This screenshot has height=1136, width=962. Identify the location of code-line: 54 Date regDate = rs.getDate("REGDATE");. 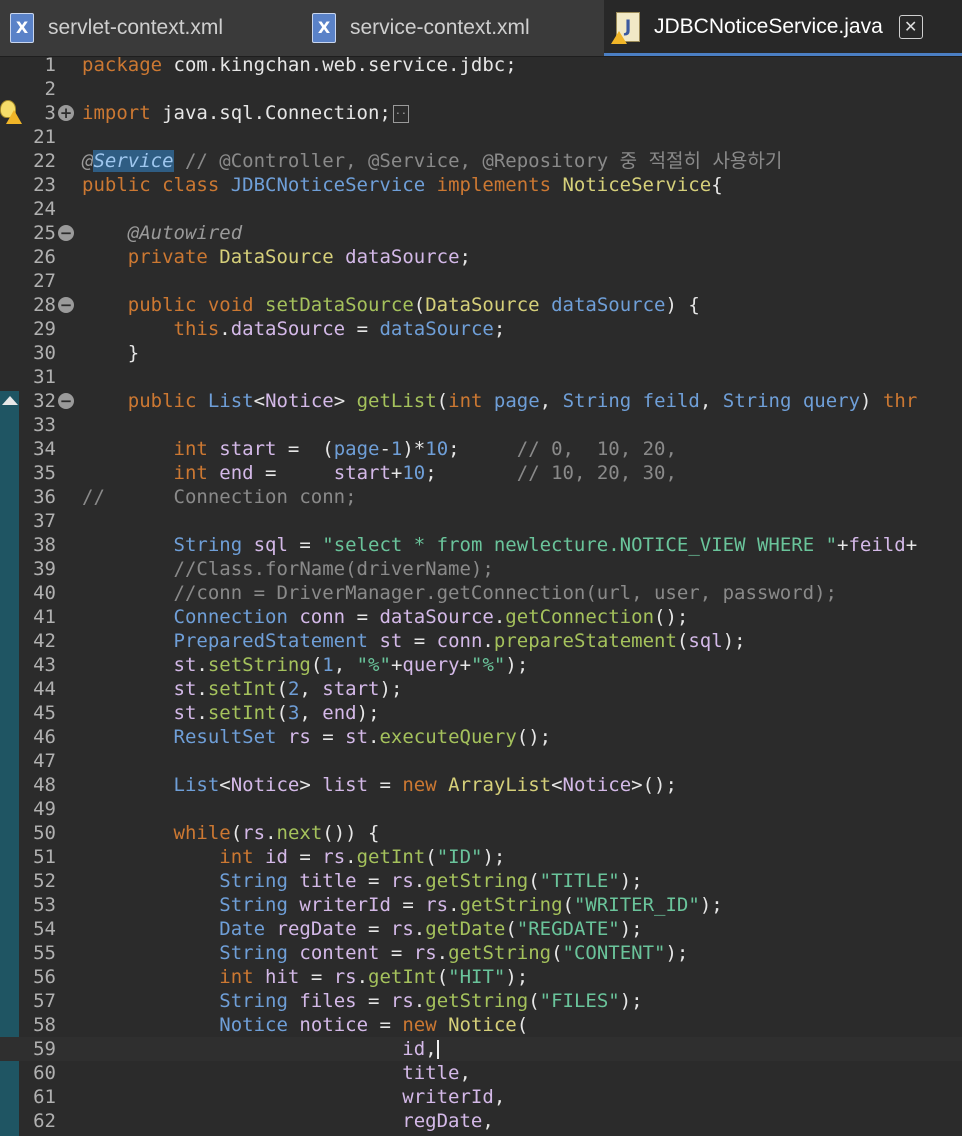
(481, 929).